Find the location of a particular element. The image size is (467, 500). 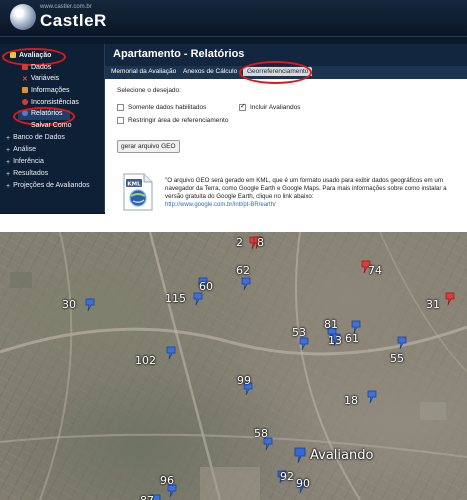

kml-file-icon: KML is located at coordinates (138, 192).